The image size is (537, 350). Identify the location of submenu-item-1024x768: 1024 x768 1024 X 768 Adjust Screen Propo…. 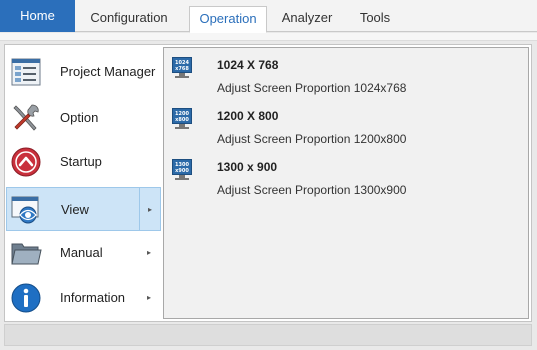
(345, 74).